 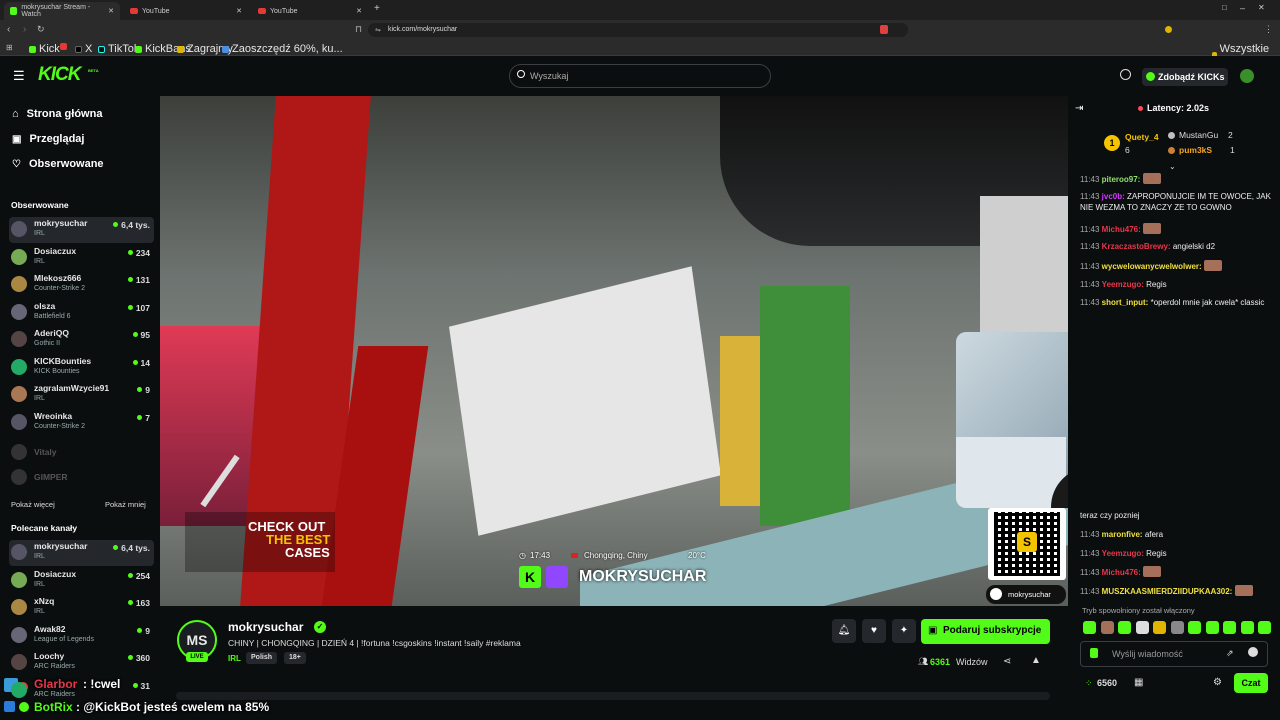 I want to click on sidebar-channel: Dosiaczux IRL 234, so click(x=81, y=258).